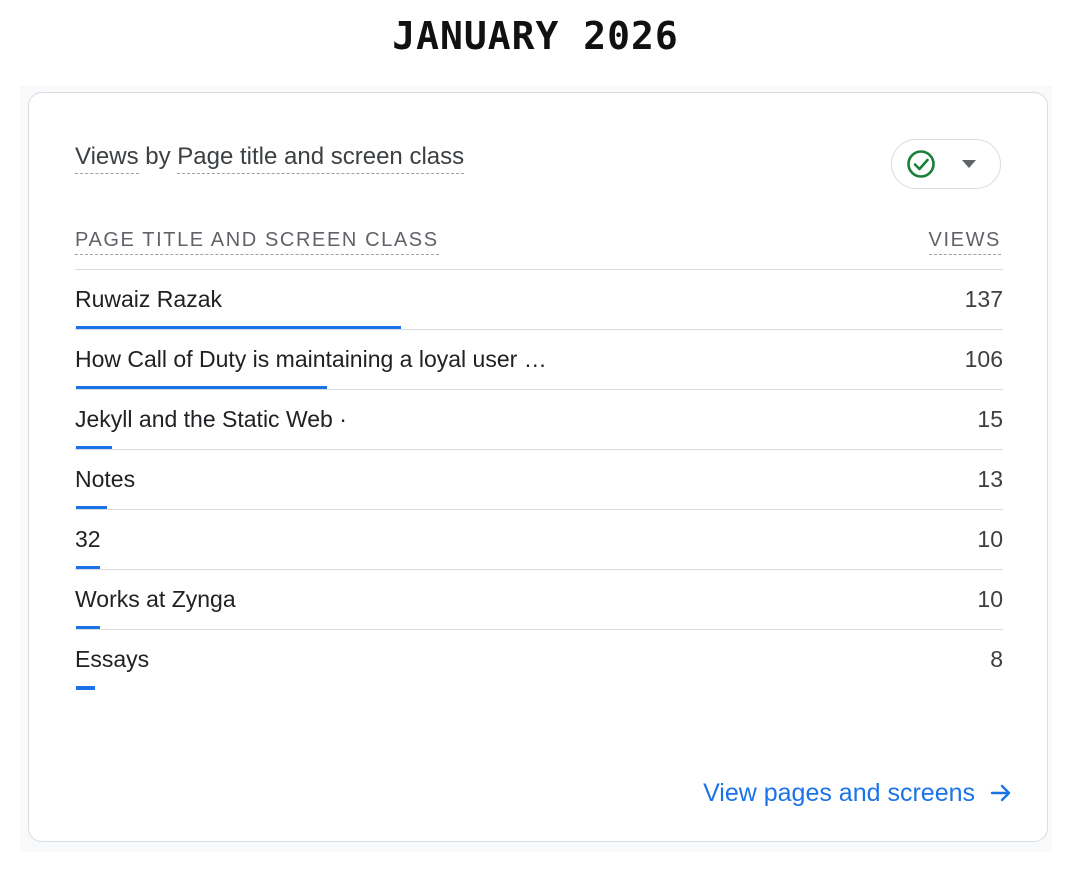 This screenshot has width=1071, height=871. I want to click on metric-label: Views, so click(107, 158).